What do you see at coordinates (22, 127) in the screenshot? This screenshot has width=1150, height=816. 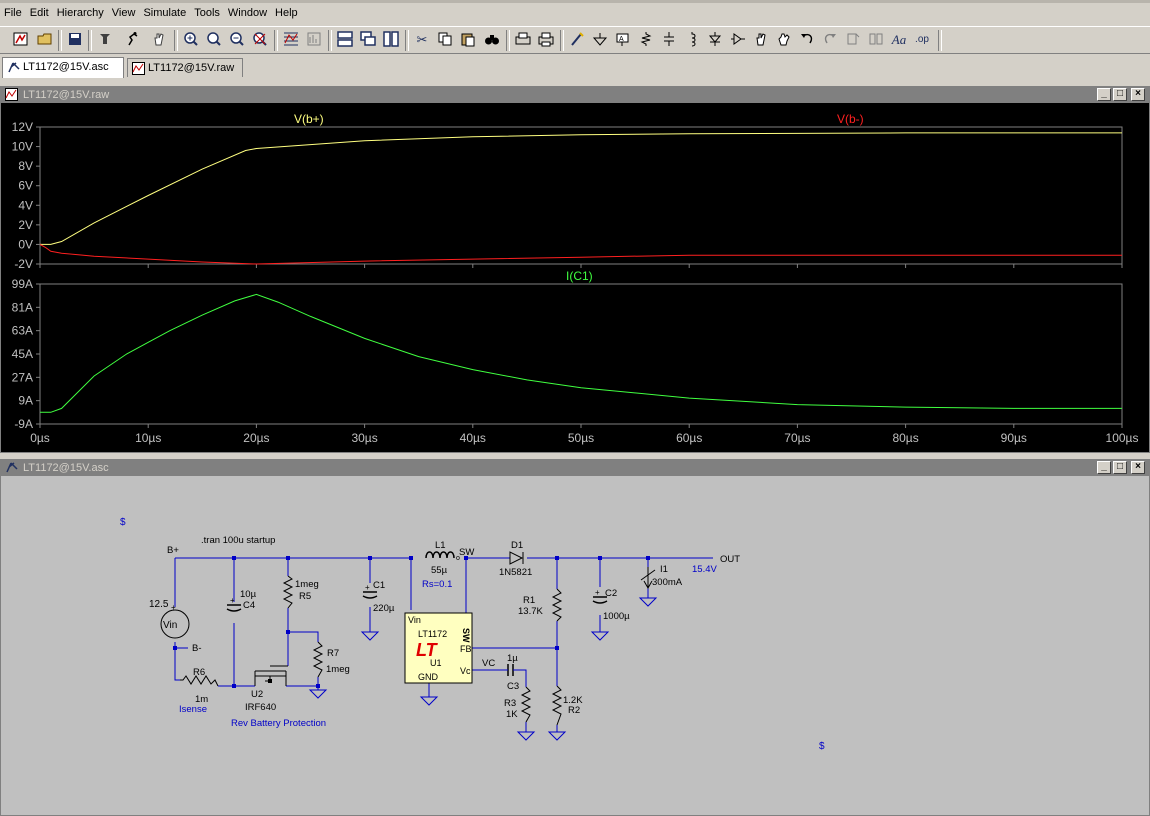 I see `y-tick-label: 12V` at bounding box center [22, 127].